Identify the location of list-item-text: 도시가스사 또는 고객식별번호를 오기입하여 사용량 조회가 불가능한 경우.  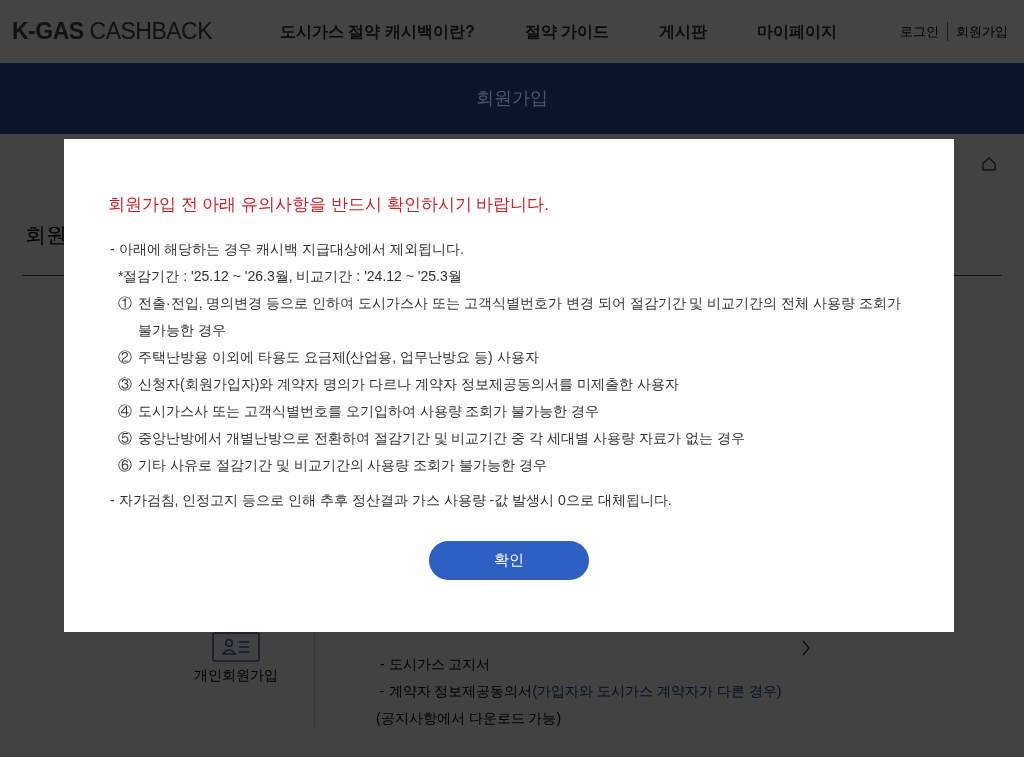
(369, 411).